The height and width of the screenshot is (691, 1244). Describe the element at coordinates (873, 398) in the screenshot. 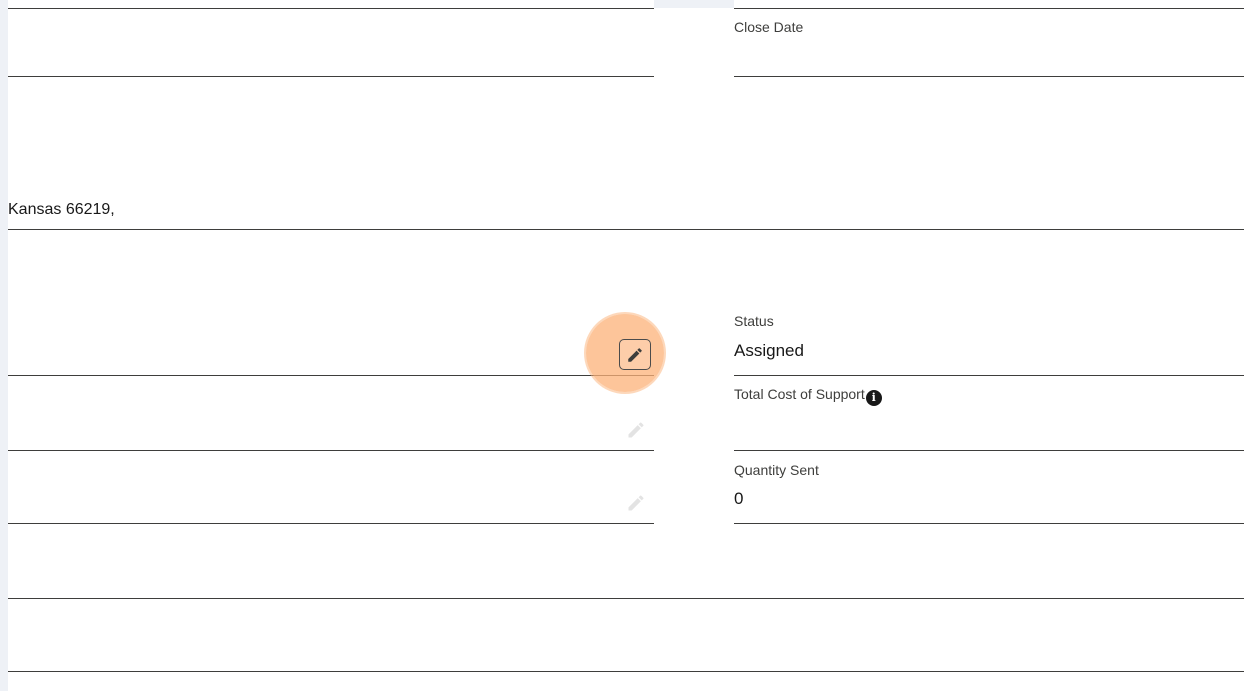

I see `info-icon: i` at that location.